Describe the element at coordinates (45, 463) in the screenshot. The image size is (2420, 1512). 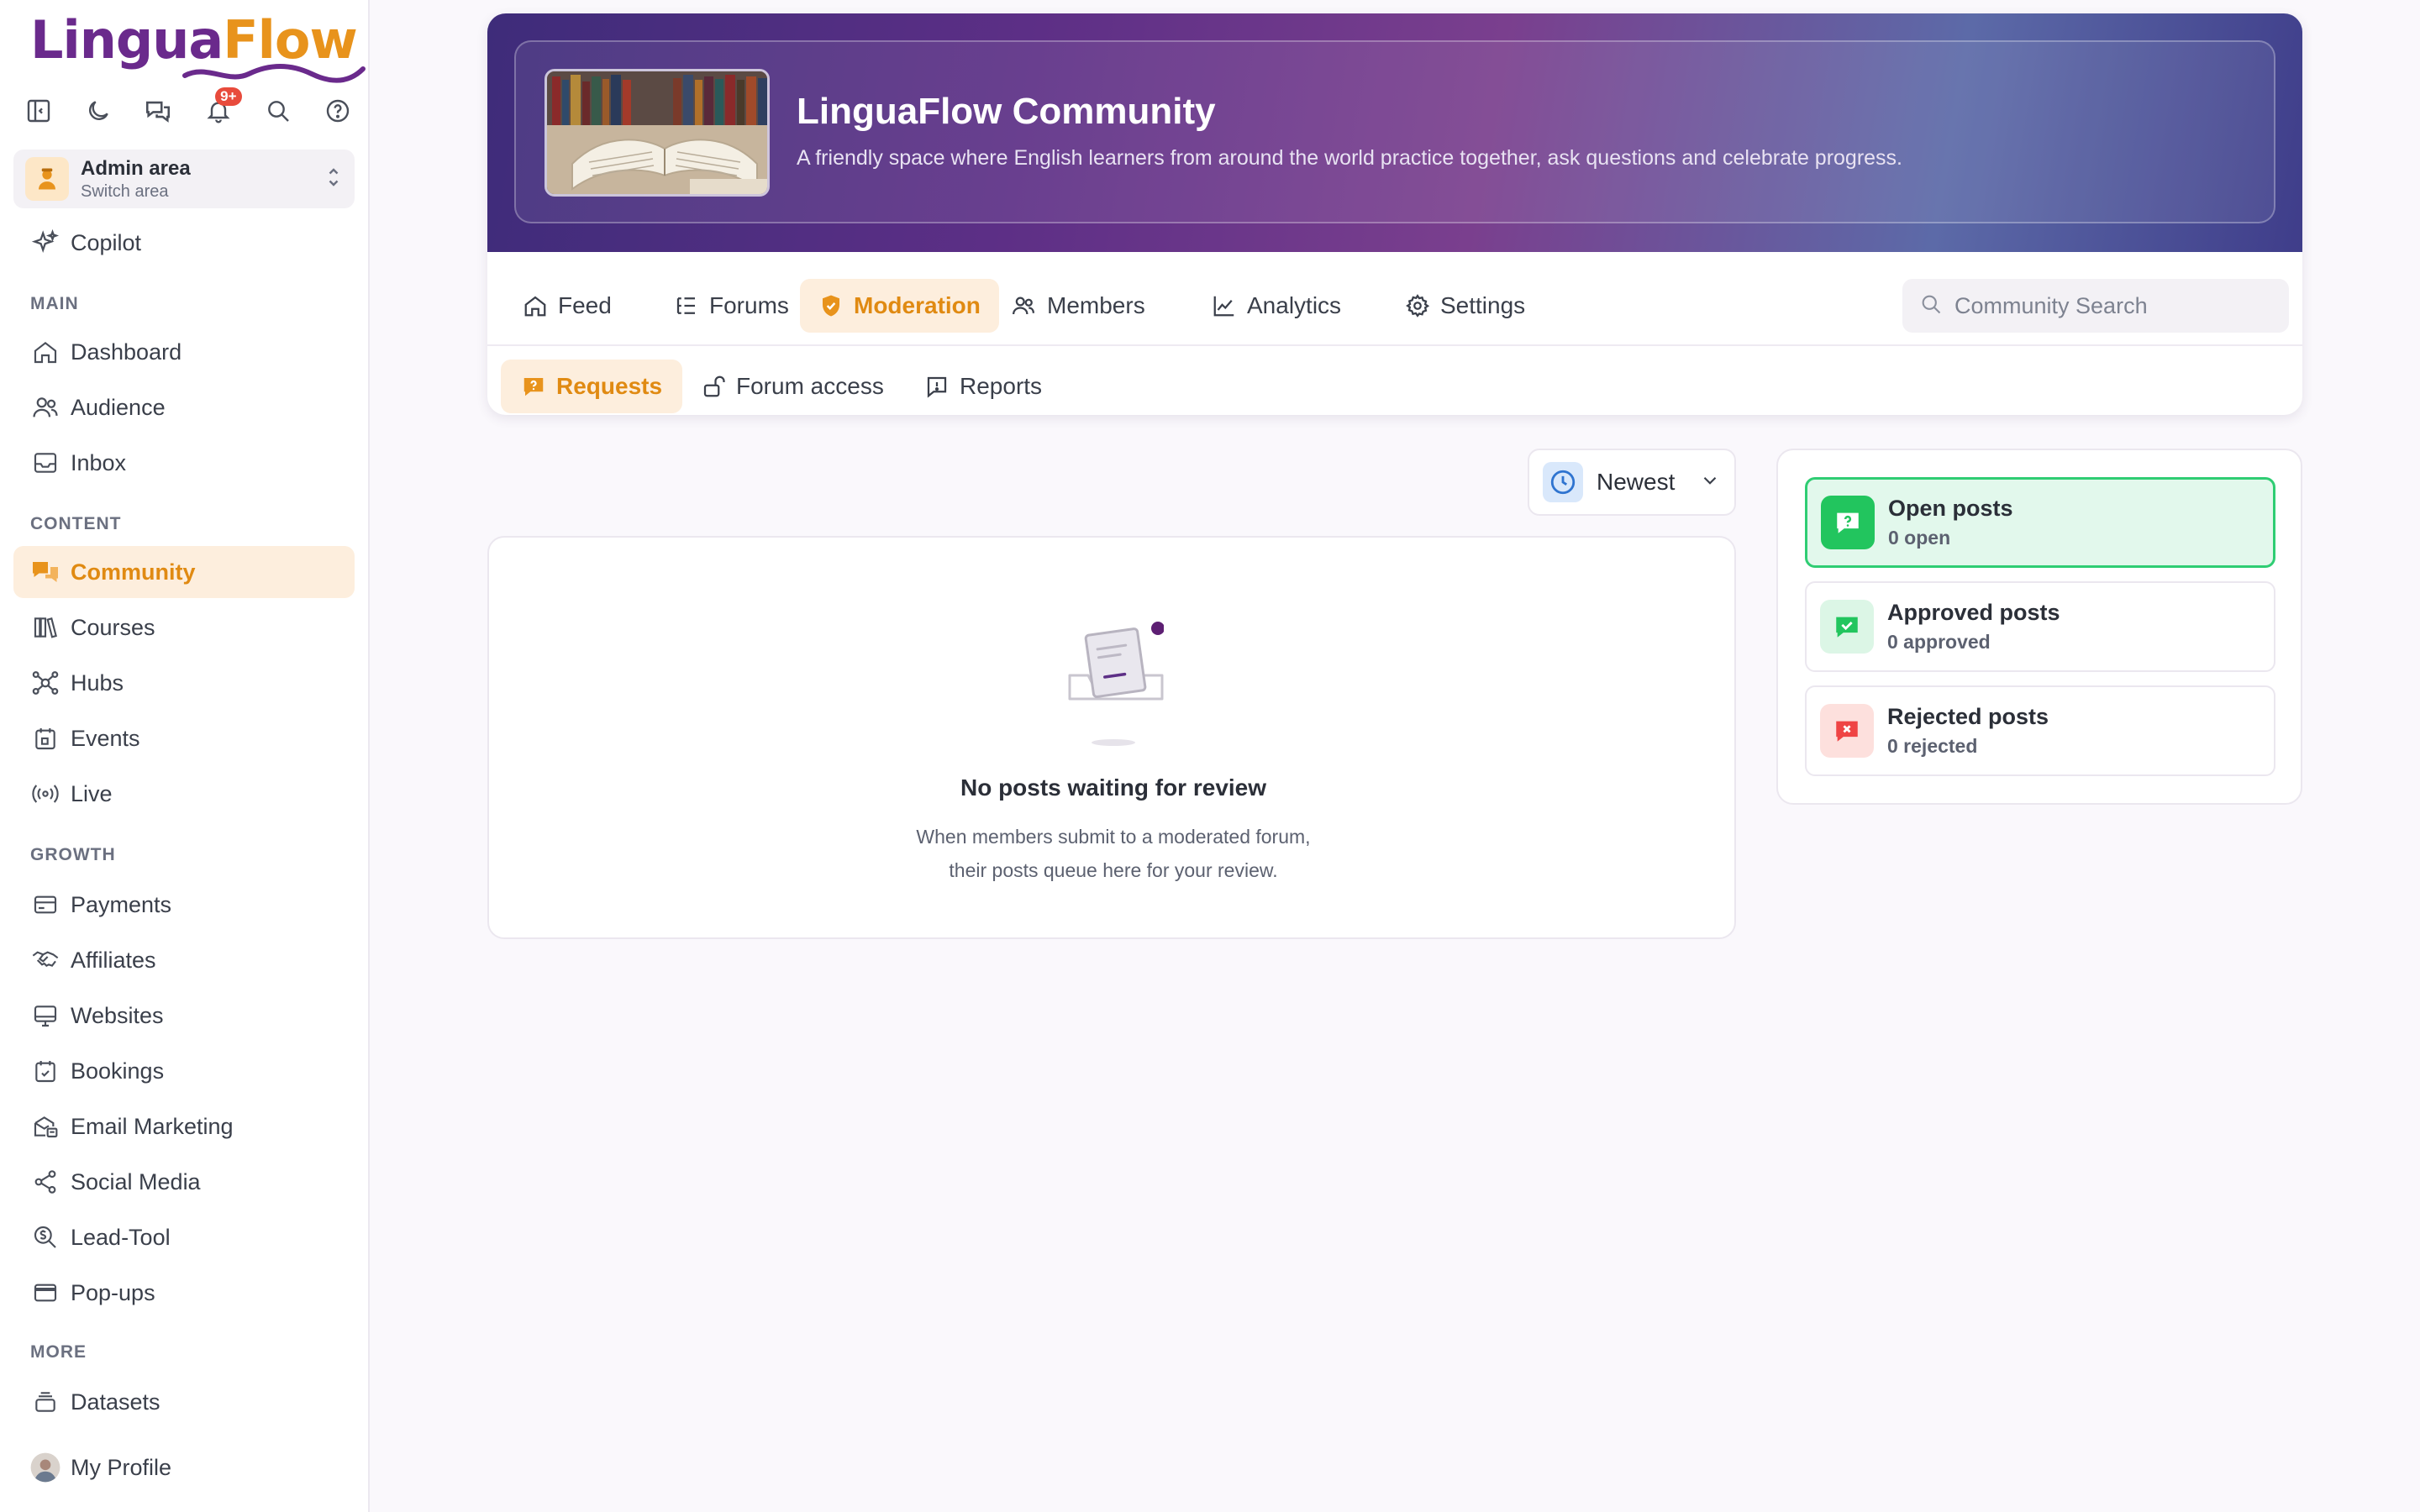
I see `inbox-icon` at that location.